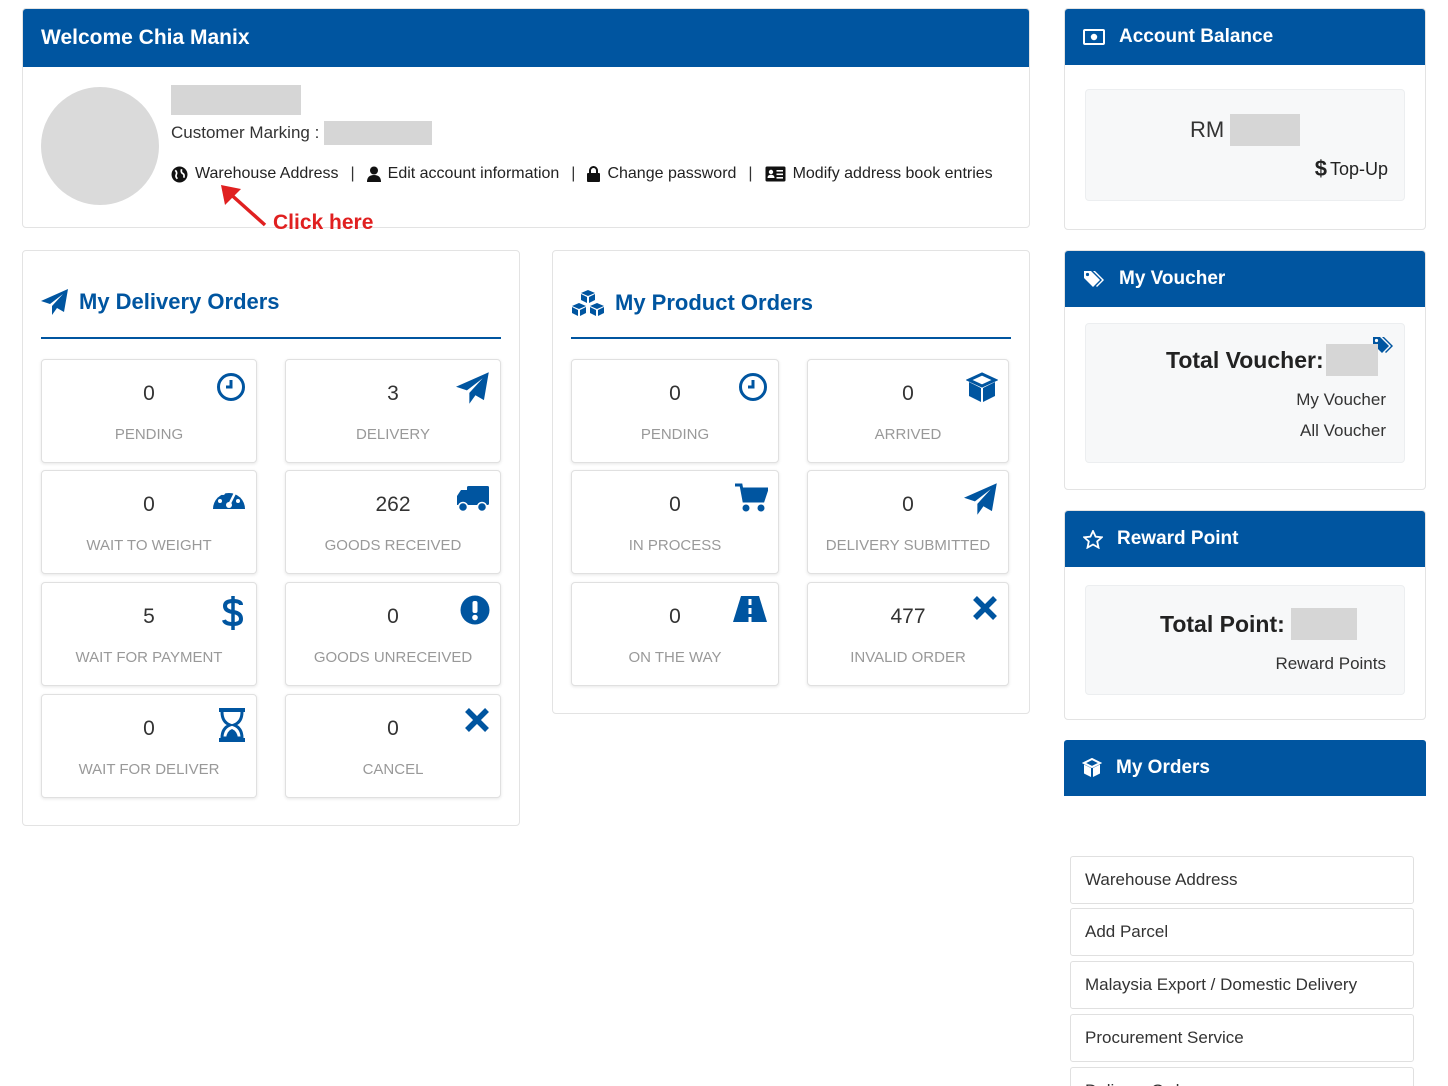 Image resolution: width=1448 pixels, height=1086 pixels. I want to click on customer-marking: Customer Marking :, so click(302, 133).